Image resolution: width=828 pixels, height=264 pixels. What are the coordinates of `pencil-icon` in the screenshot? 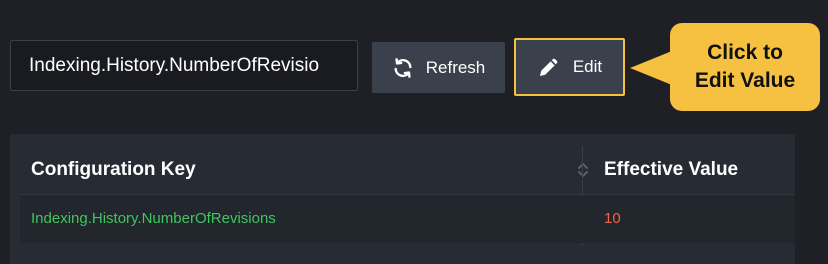 It's located at (549, 67).